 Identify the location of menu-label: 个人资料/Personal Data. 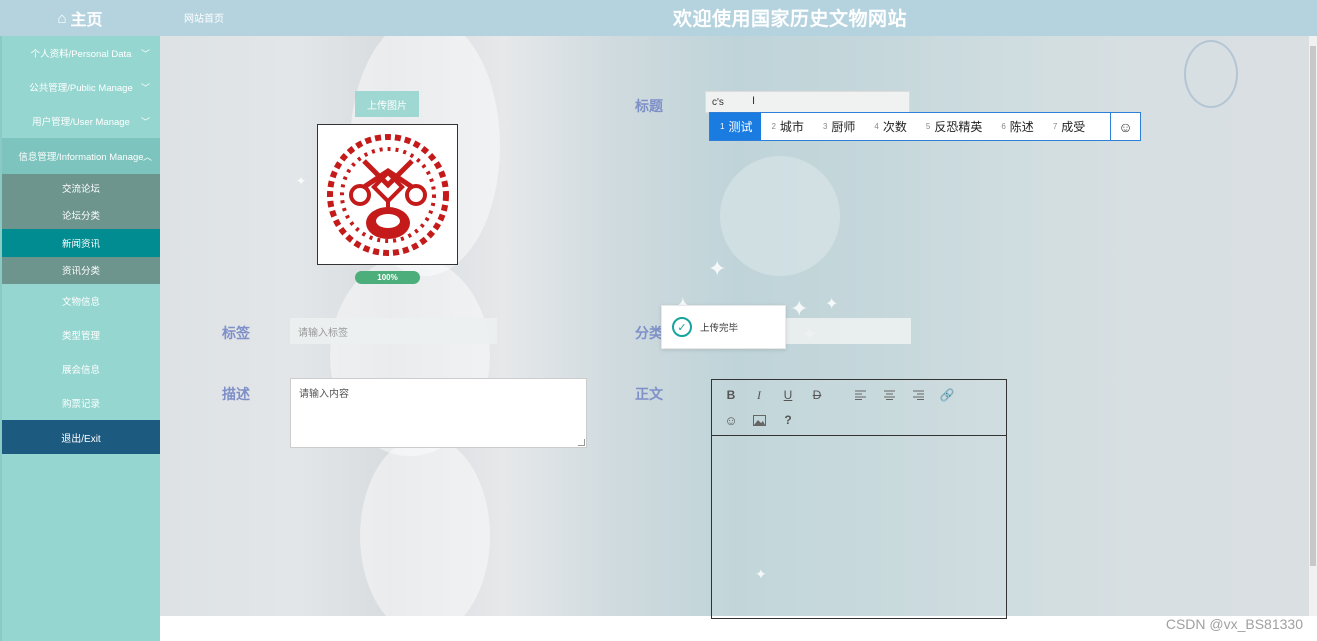
(81, 54).